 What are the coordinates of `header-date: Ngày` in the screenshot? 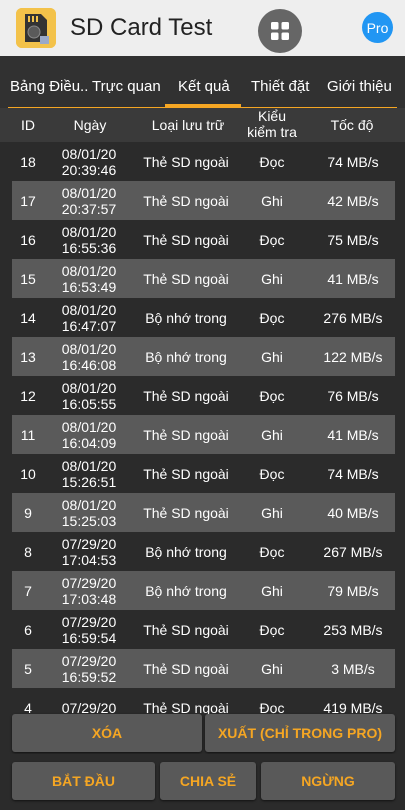 It's located at (90, 125).